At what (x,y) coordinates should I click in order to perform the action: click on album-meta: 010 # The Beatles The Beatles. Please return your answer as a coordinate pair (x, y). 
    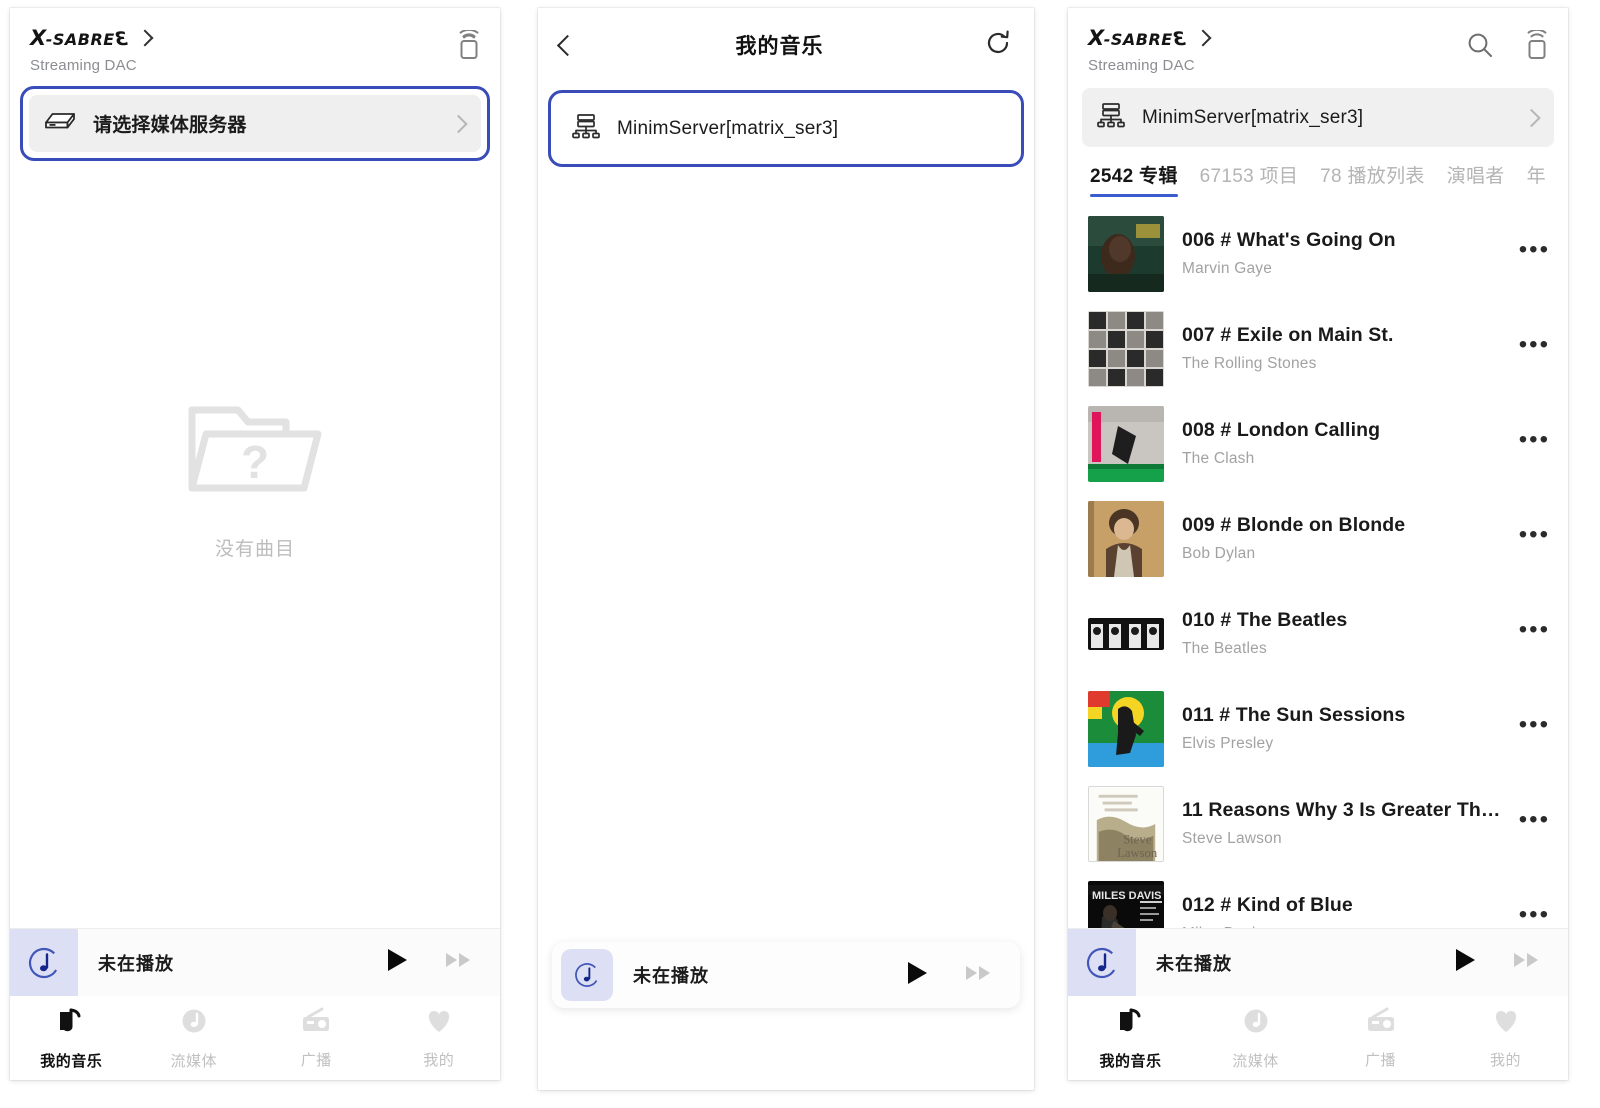
    Looking at the image, I should click on (1341, 633).